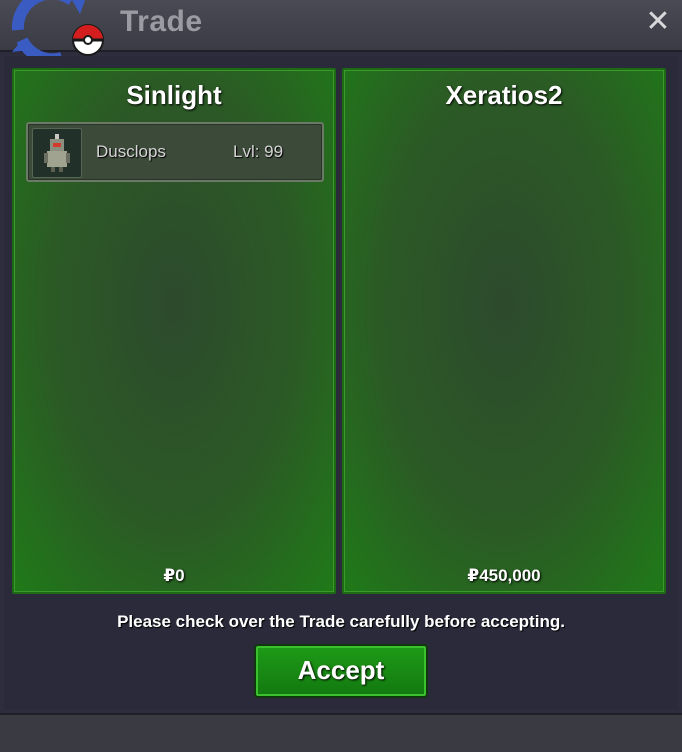 This screenshot has height=752, width=682. I want to click on bottom-frame, so click(341, 732).